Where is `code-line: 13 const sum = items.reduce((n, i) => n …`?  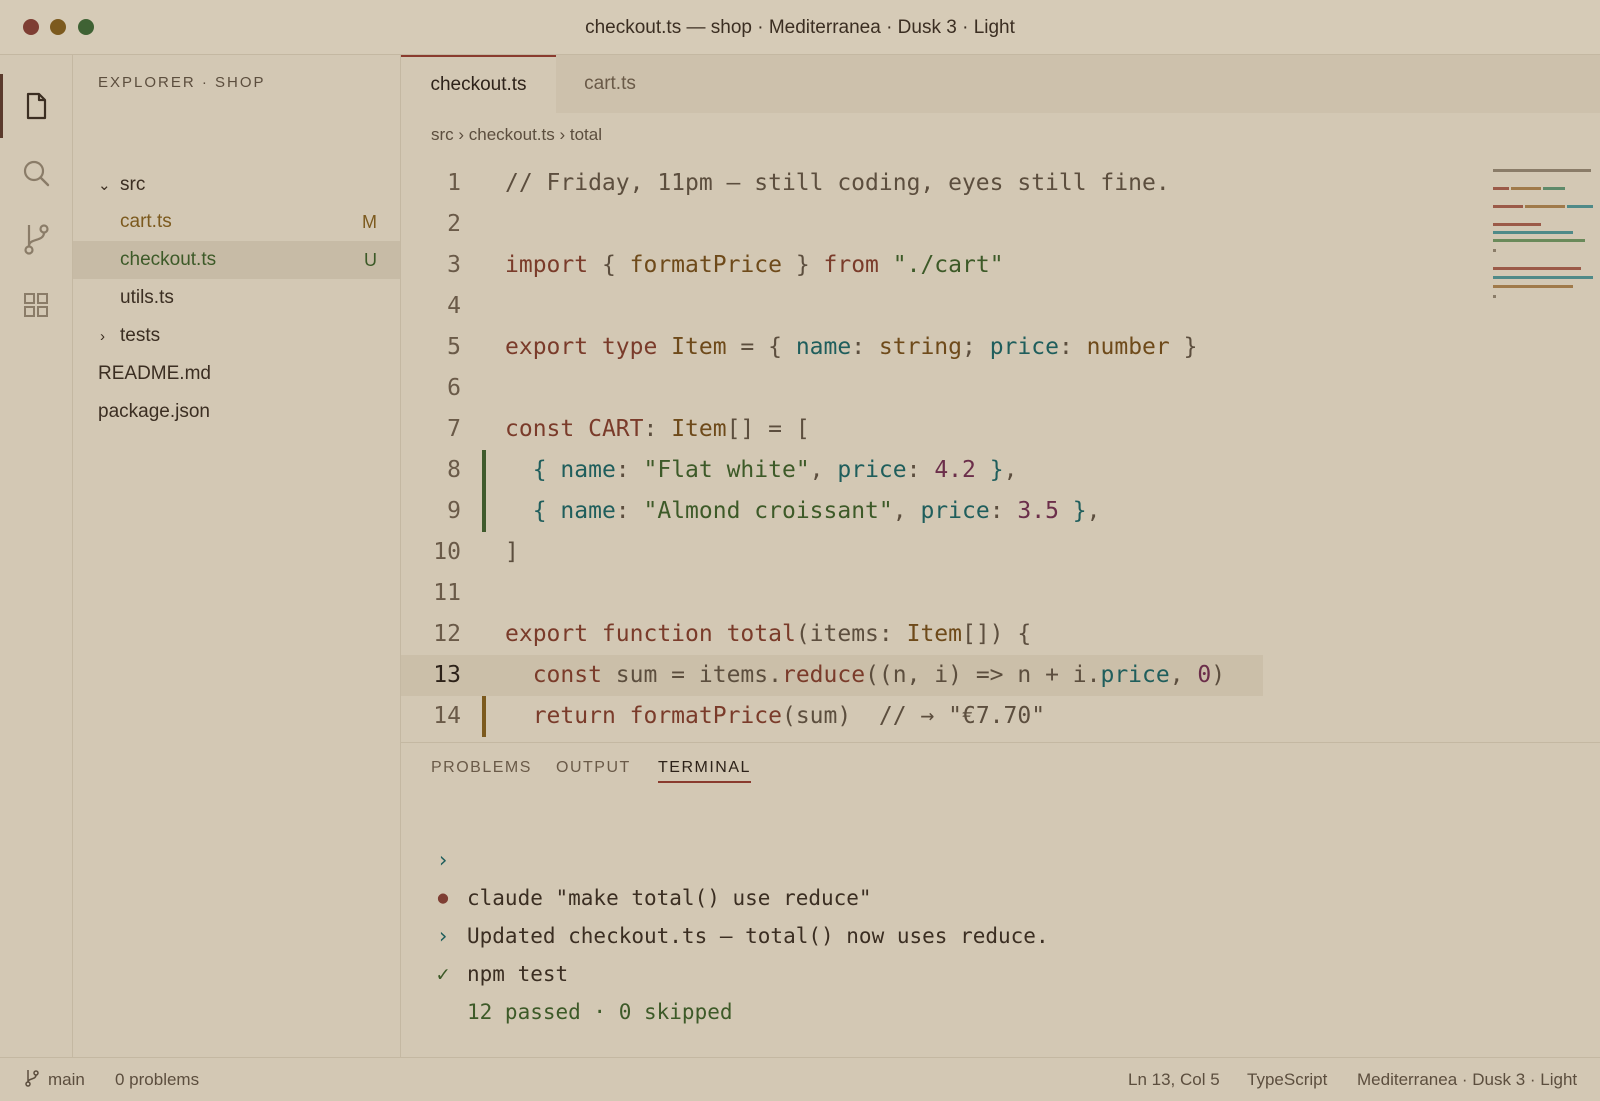 code-line: 13 const sum = items.reduce((n, i) => n … is located at coordinates (1000, 675).